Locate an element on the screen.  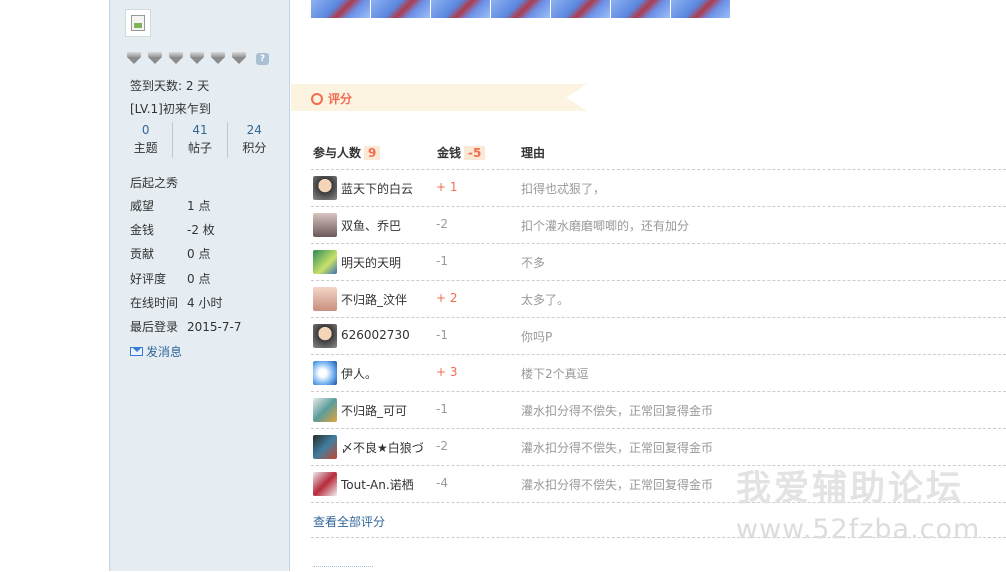
detail-prestige: 威望 1 点 is located at coordinates (205, 205).